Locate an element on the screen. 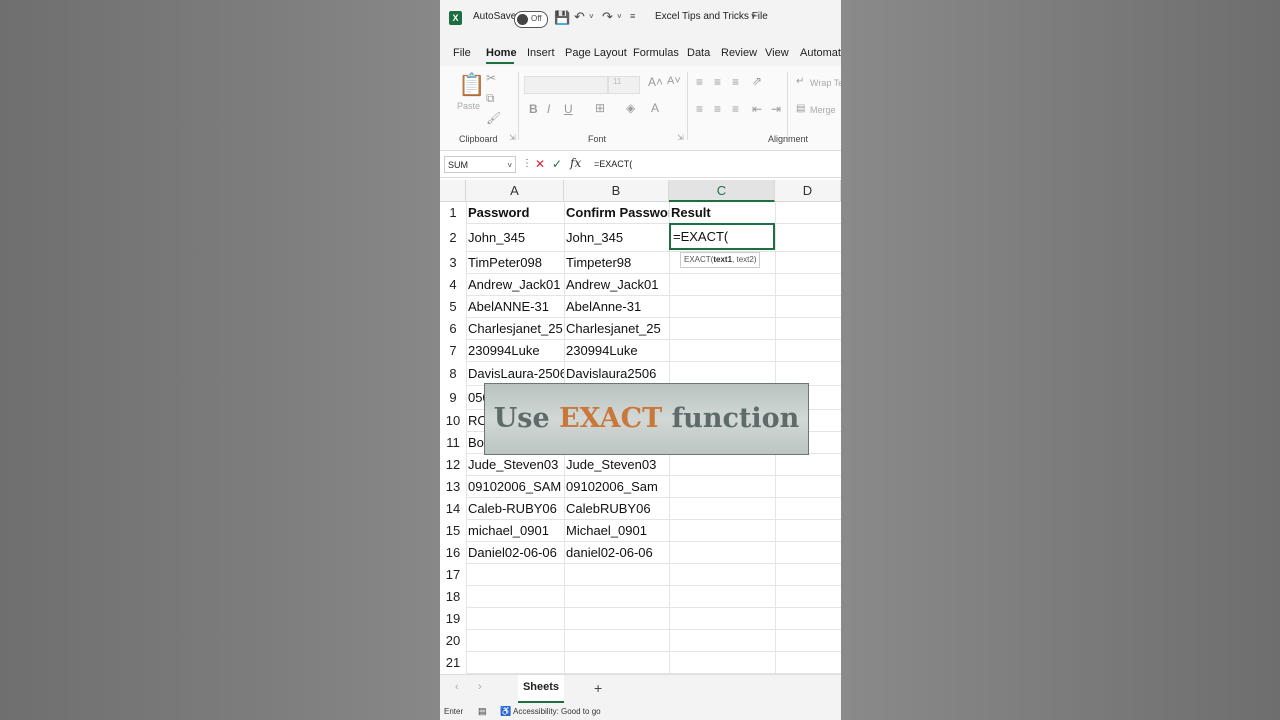  cell-d12 is located at coordinates (808, 465).